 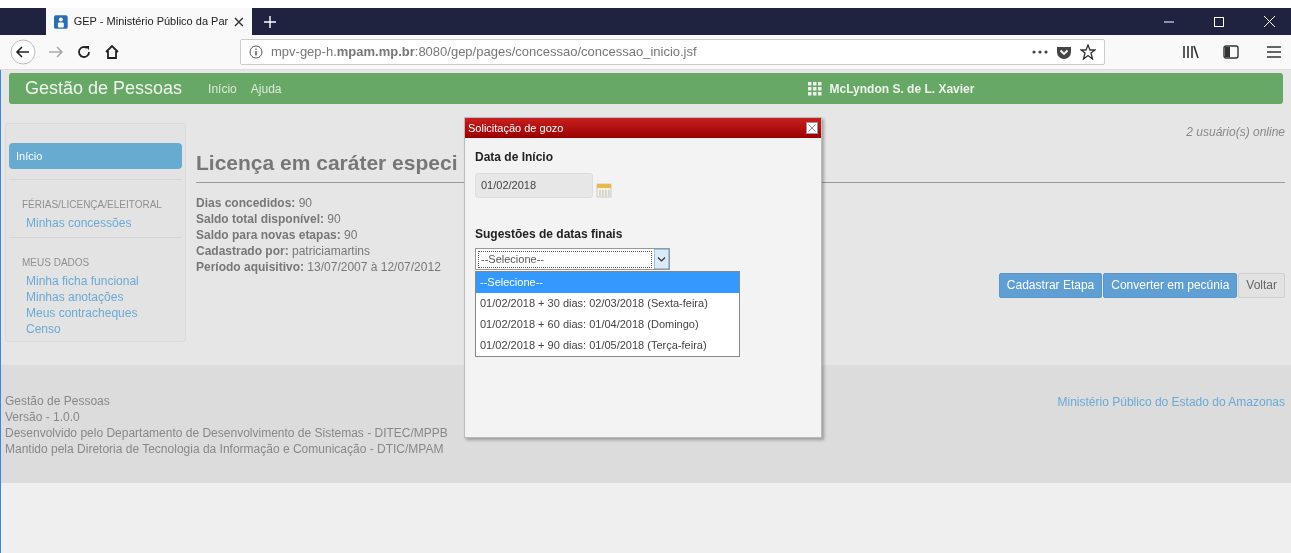 I want to click on app-title: Gestão de Pessoas, so click(x=104, y=88).